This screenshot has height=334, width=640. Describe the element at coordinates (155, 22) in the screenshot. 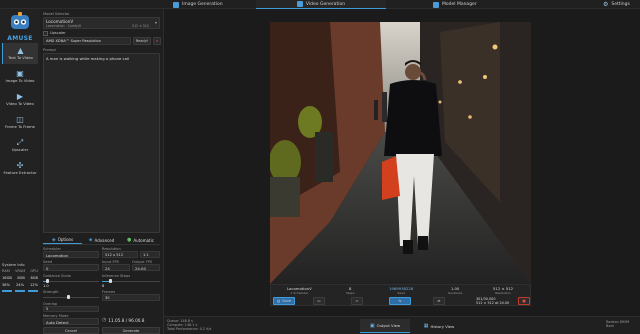

I see `chevron-down-icon: ▾` at that location.